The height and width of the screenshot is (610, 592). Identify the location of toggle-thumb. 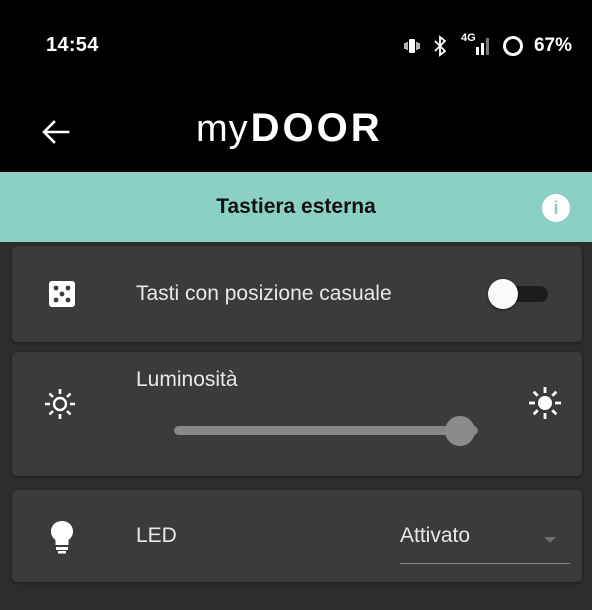
(503, 294).